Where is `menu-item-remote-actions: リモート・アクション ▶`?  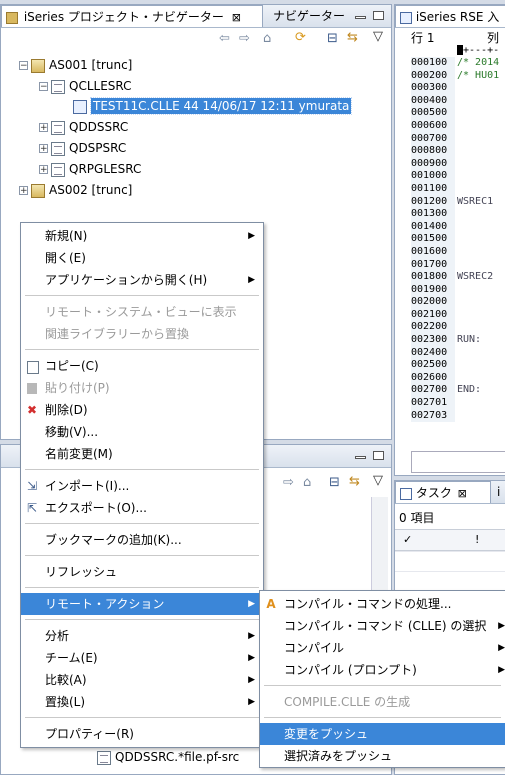
menu-item-remote-actions: リモート・アクション ▶ is located at coordinates (142, 604).